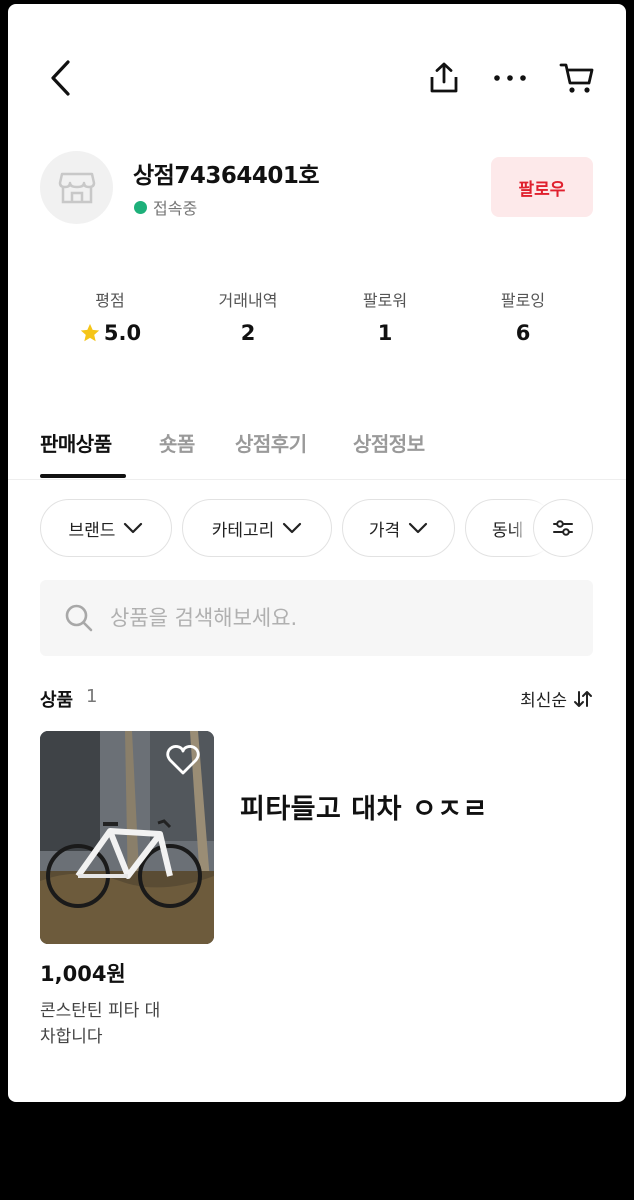 The height and width of the screenshot is (1200, 634). Describe the element at coordinates (385, 333) in the screenshot. I see `stat-value: 1` at that location.